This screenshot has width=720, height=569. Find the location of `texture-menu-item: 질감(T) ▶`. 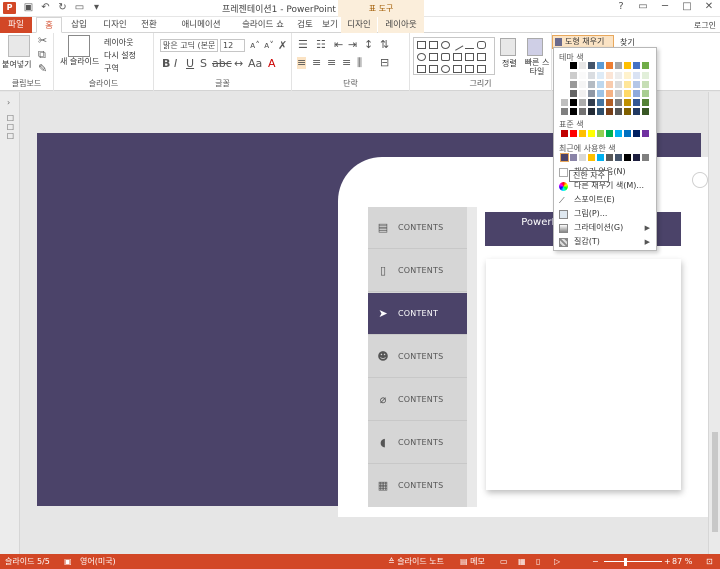

texture-menu-item: 질감(T) ▶ is located at coordinates (606, 242).